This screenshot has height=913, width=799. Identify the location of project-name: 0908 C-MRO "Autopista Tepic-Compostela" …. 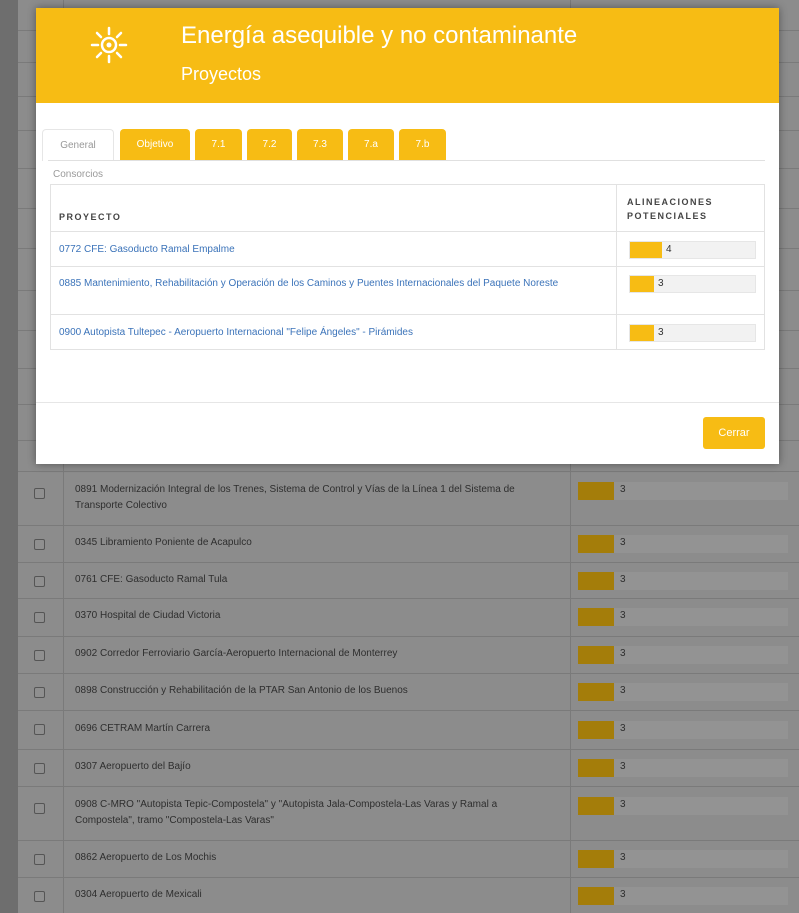
(286, 812).